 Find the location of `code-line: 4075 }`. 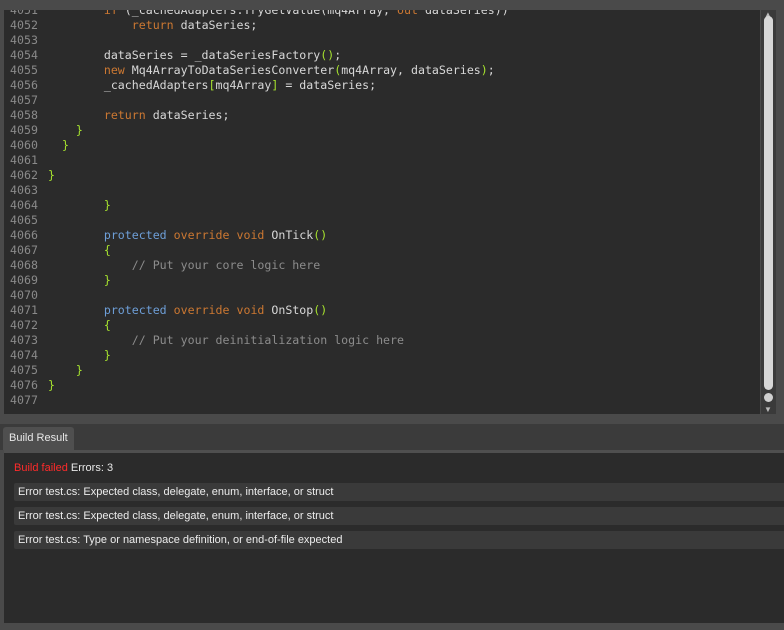

code-line: 4075 } is located at coordinates (382, 370).